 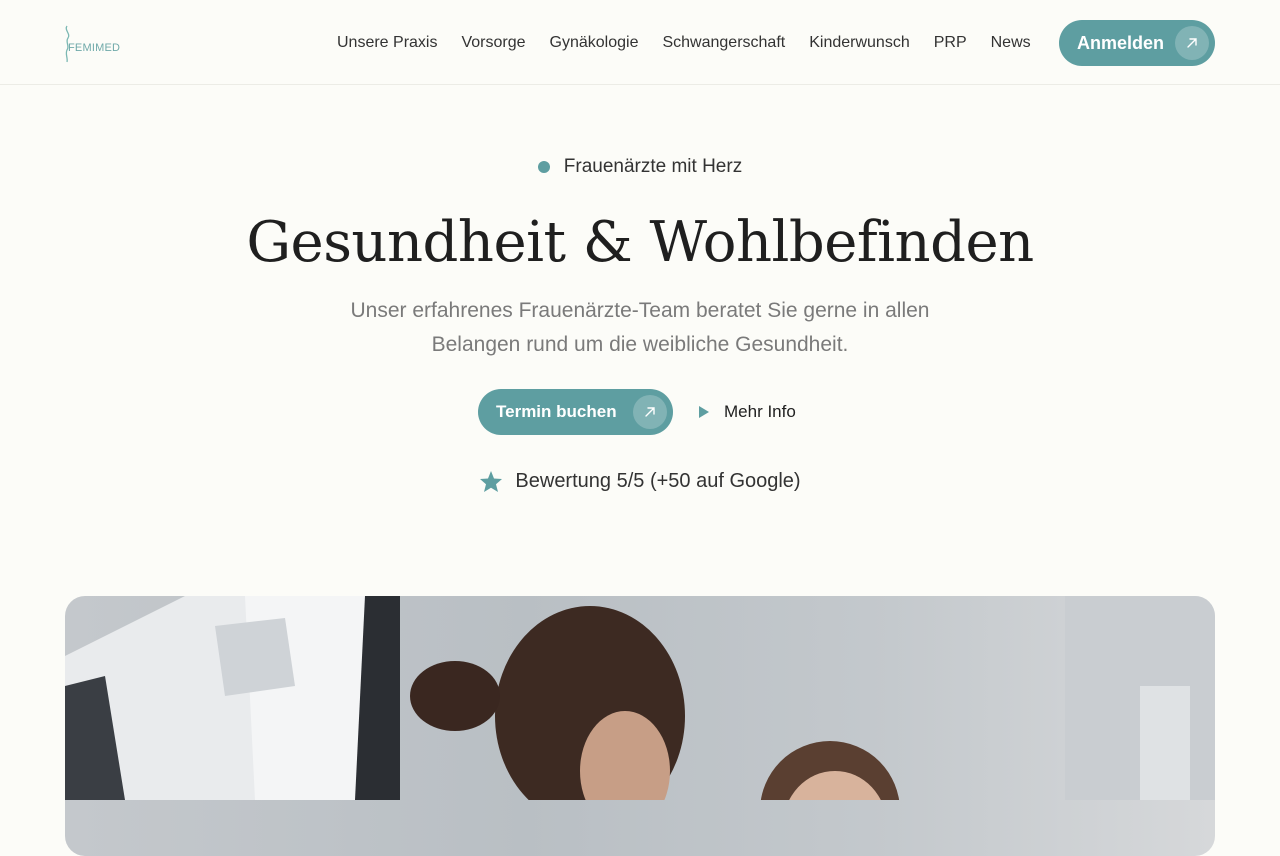 What do you see at coordinates (658, 481) in the screenshot?
I see `rating-text: Bewertung 5/5 (+50 auf Google)` at bounding box center [658, 481].